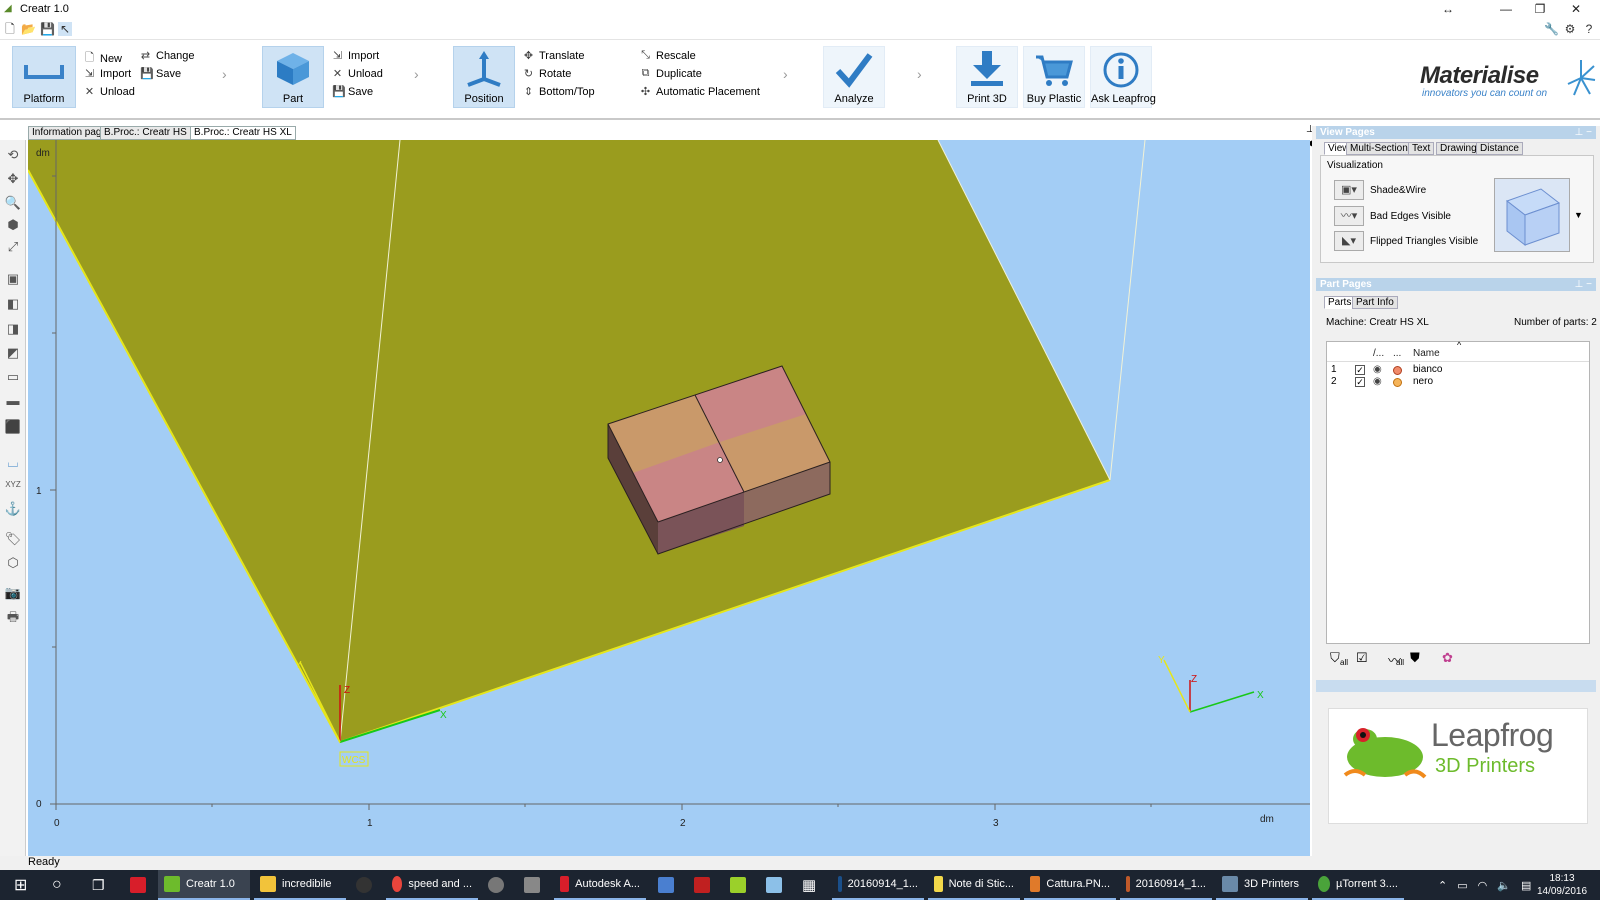 The image size is (1600, 900). What do you see at coordinates (355, 56) in the screenshot?
I see `part-import: ⇲ Import` at bounding box center [355, 56].